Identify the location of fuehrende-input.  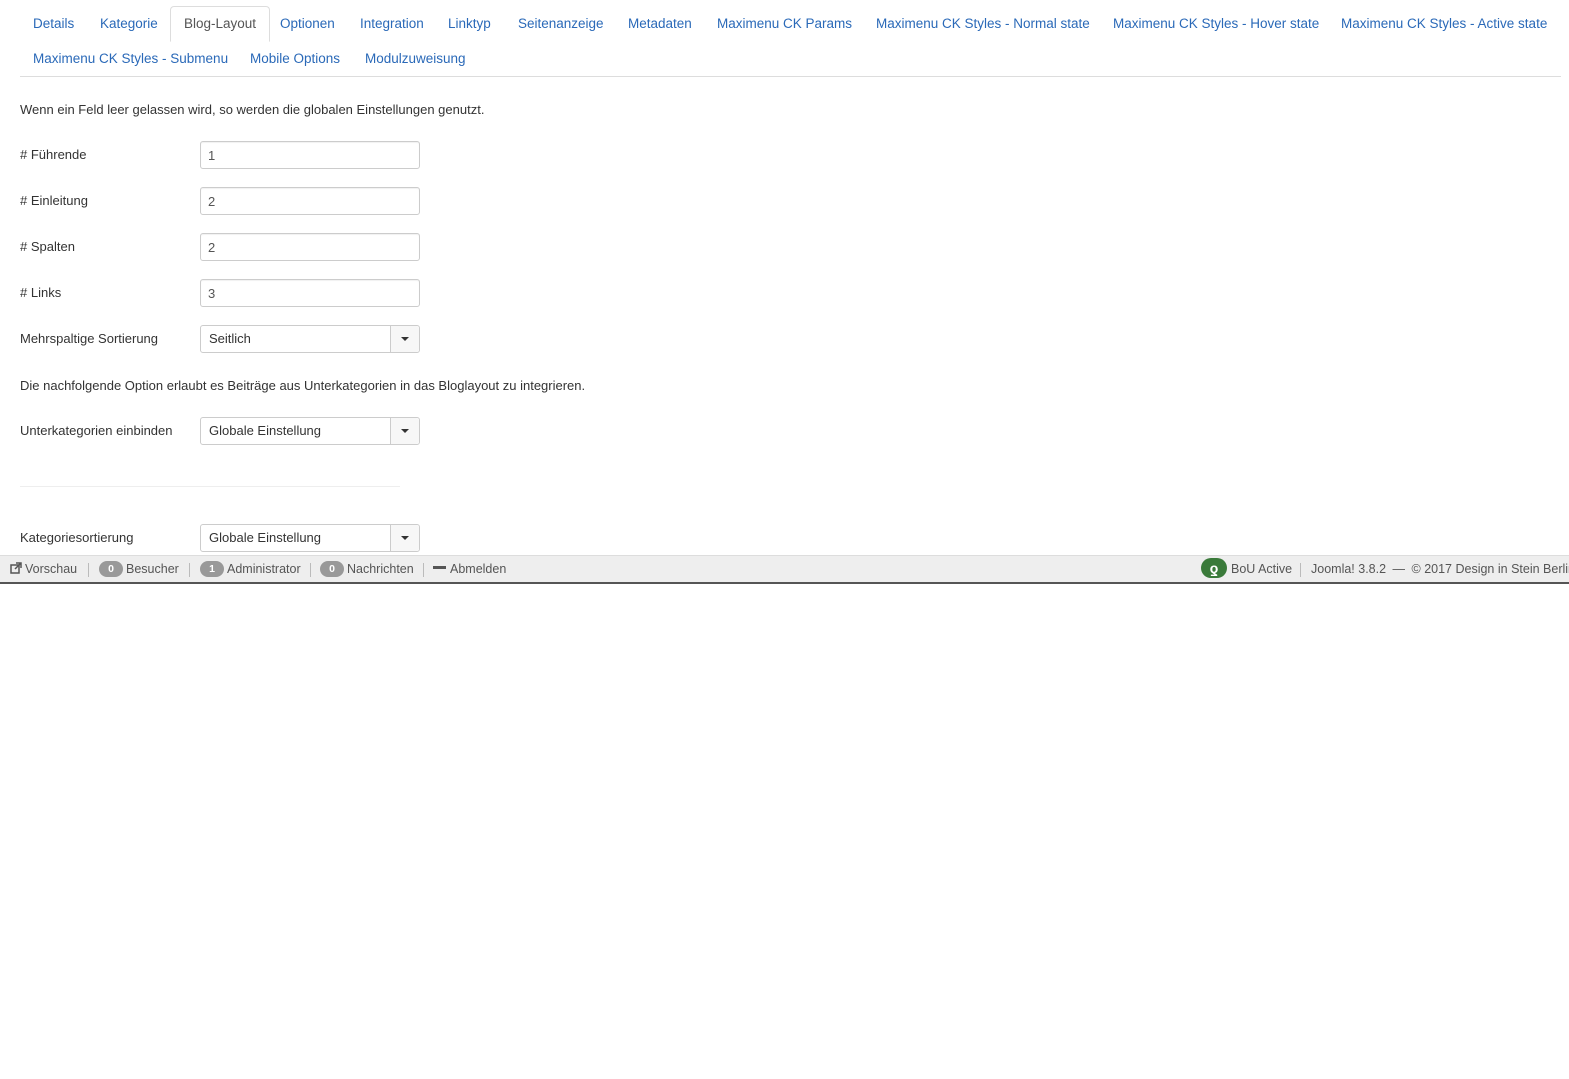
(310, 155).